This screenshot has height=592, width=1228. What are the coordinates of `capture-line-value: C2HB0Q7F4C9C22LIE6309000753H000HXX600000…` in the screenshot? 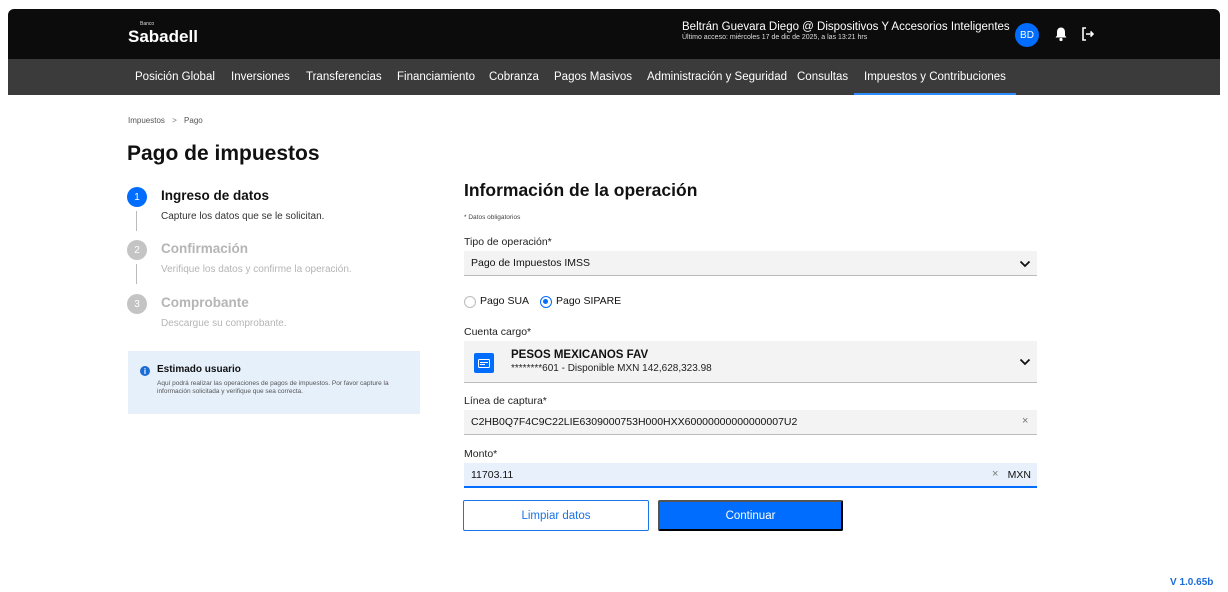 It's located at (634, 422).